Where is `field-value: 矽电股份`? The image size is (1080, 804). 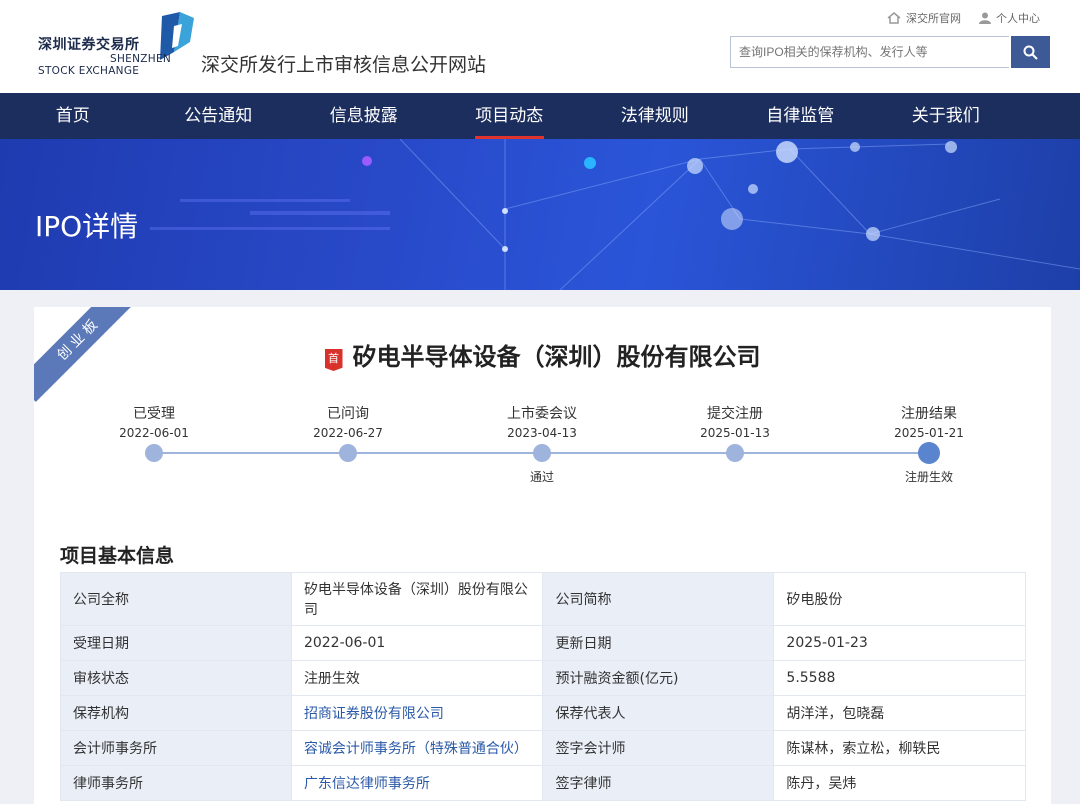
field-value: 矽电股份 is located at coordinates (899, 599).